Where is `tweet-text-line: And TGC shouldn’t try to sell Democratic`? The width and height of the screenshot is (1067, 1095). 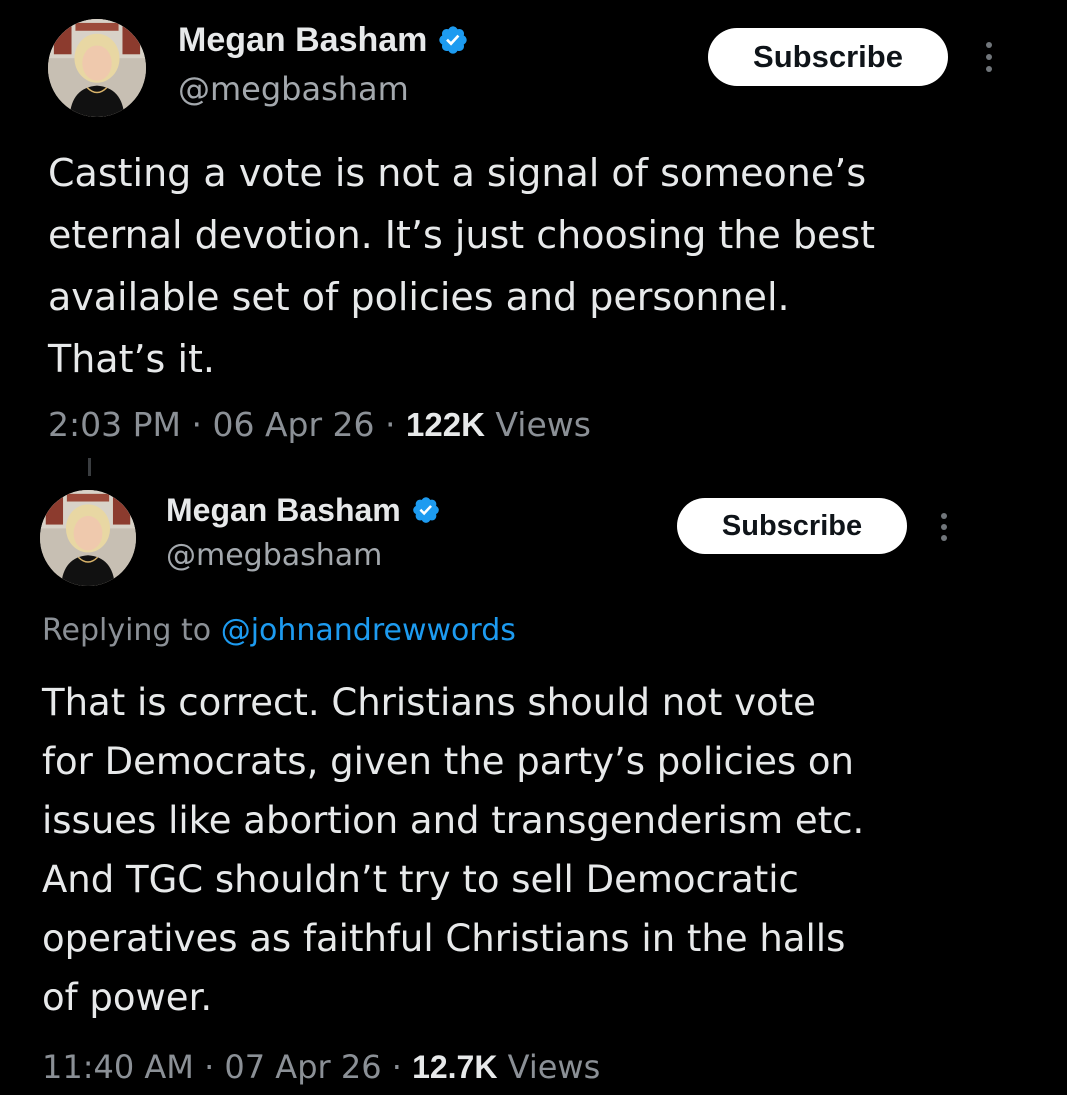
tweet-text-line: And TGC shouldn’t try to sell Democratic is located at coordinates (420, 879).